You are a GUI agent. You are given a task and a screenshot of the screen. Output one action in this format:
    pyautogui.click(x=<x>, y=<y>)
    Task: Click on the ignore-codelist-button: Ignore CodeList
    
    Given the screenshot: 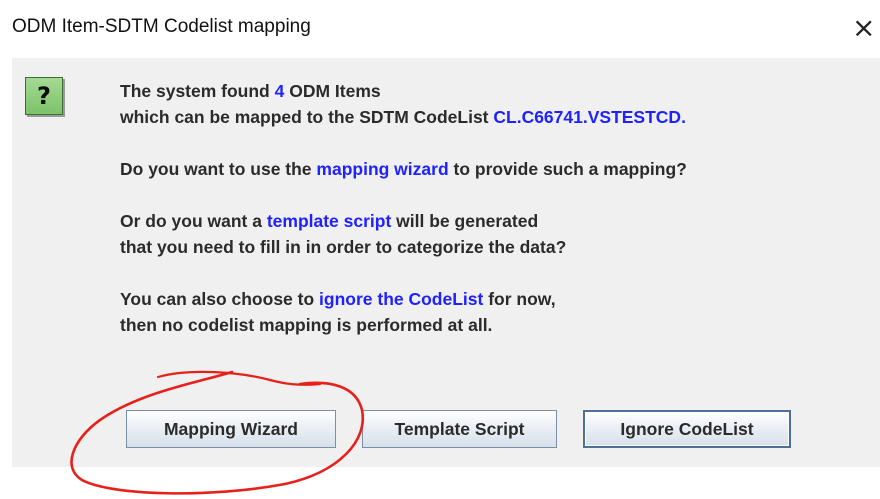 What is the action you would take?
    pyautogui.click(x=687, y=429)
    